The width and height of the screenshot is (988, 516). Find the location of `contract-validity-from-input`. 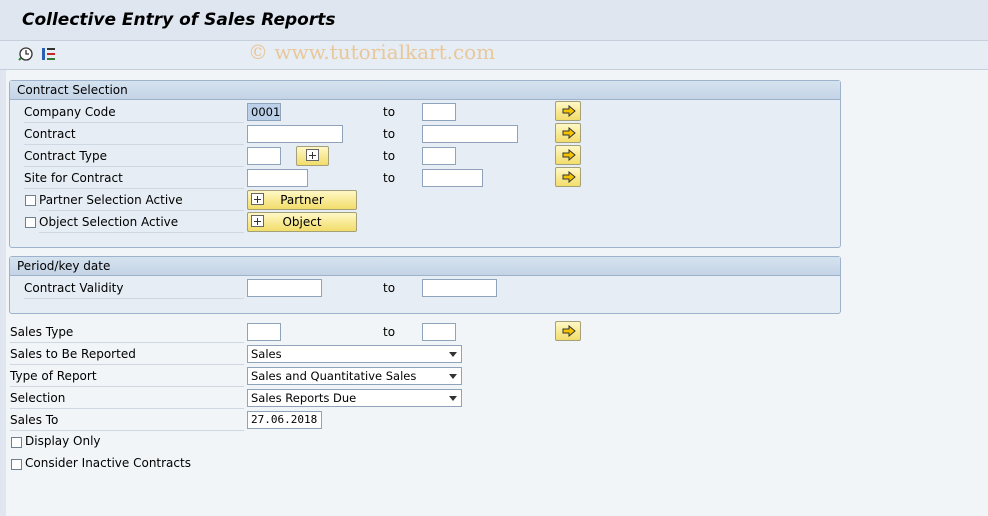

contract-validity-from-input is located at coordinates (284, 288).